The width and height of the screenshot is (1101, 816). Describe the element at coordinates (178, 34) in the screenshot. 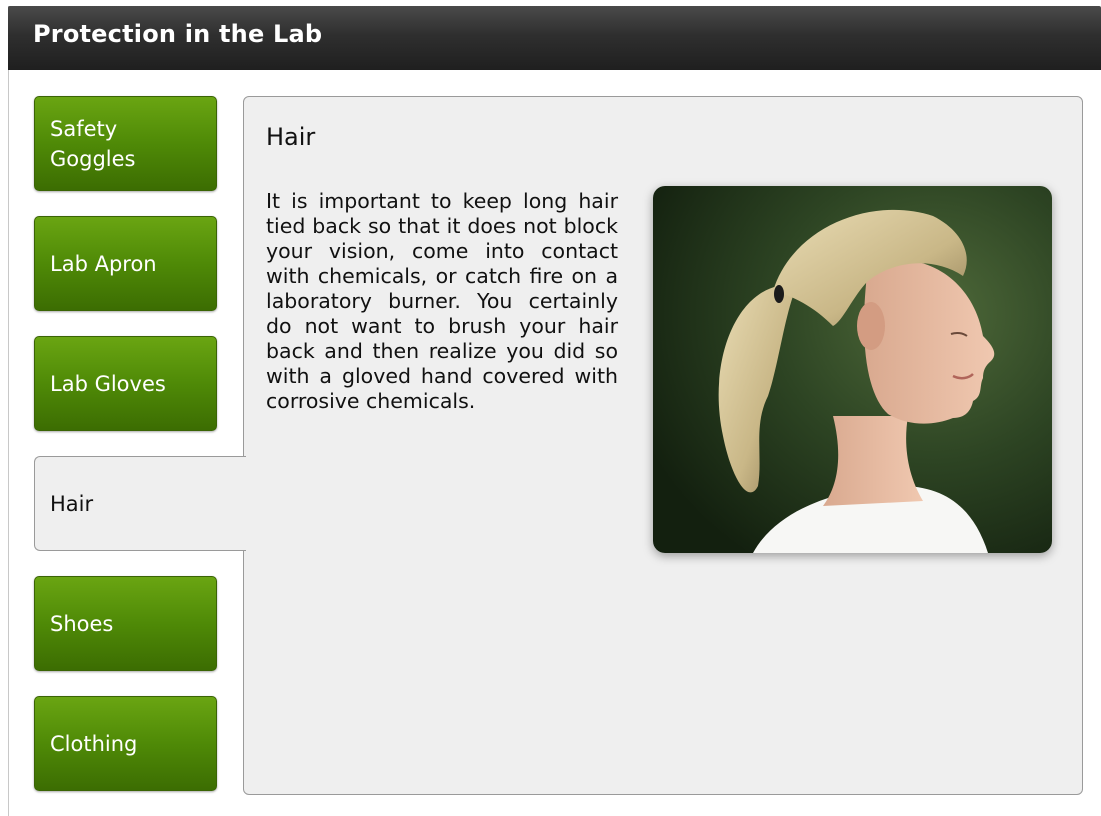

I see `page-title: Protection in the Lab` at that location.